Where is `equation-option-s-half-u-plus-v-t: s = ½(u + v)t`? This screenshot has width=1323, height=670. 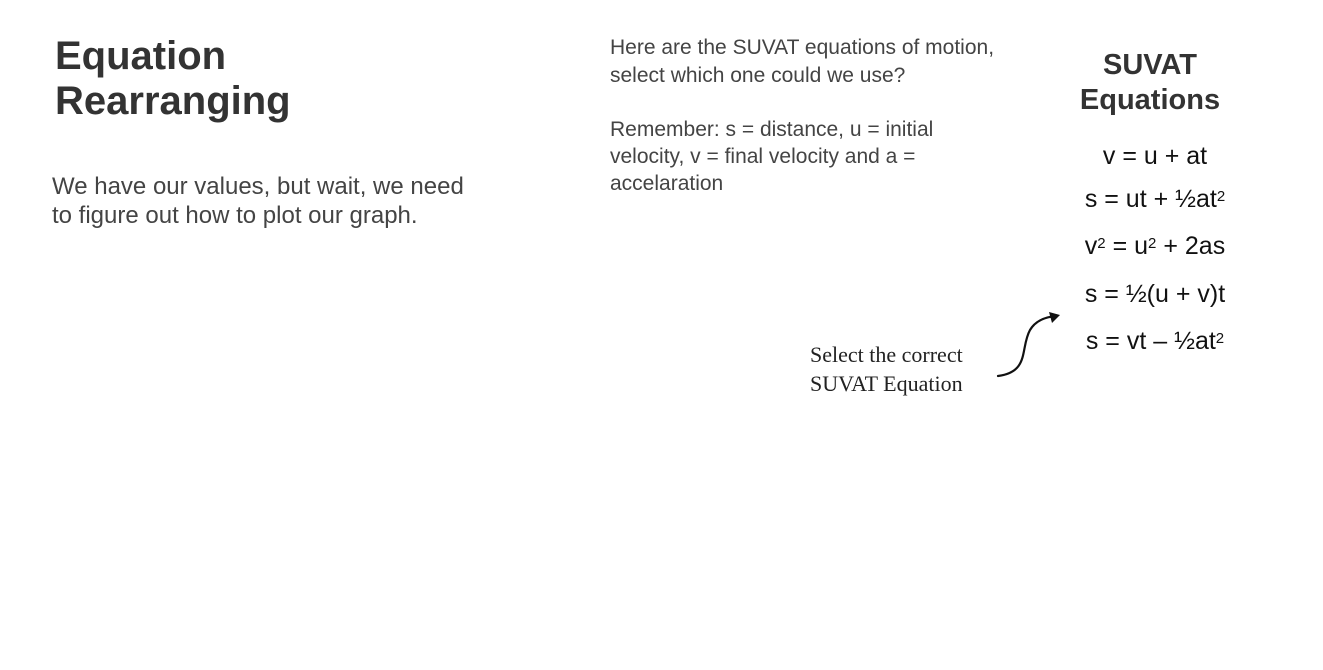 equation-option-s-half-u-plus-v-t: s = ½(u + v)t is located at coordinates (1155, 294).